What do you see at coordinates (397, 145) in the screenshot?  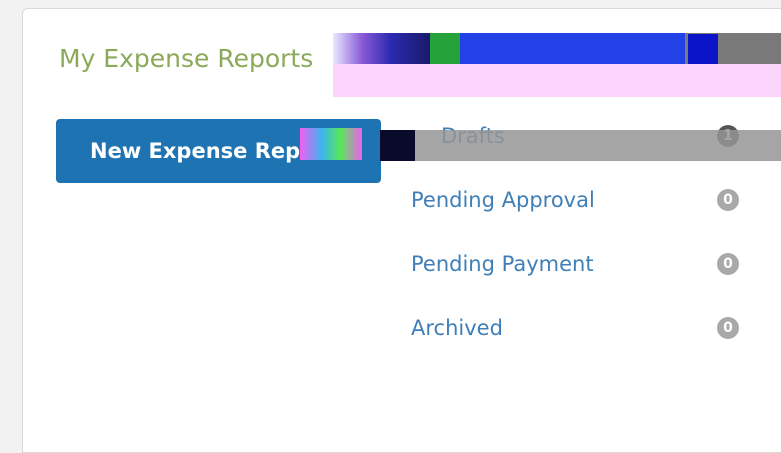 I see `glitch-band-dark` at bounding box center [397, 145].